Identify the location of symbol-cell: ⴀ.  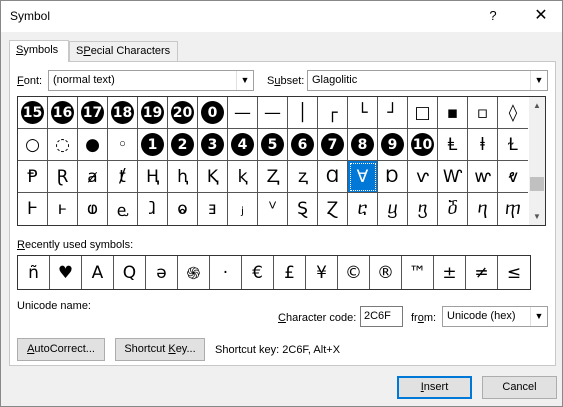
(363, 209).